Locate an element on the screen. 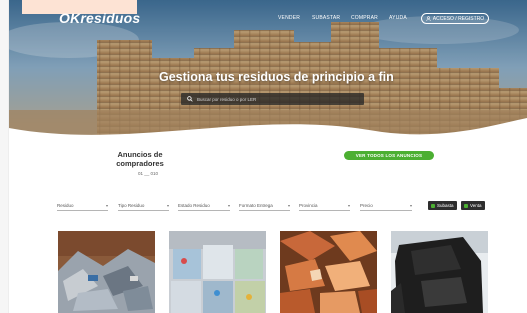  hero-title: Gestiona tus residuos de principio a fin is located at coordinates (276, 77).